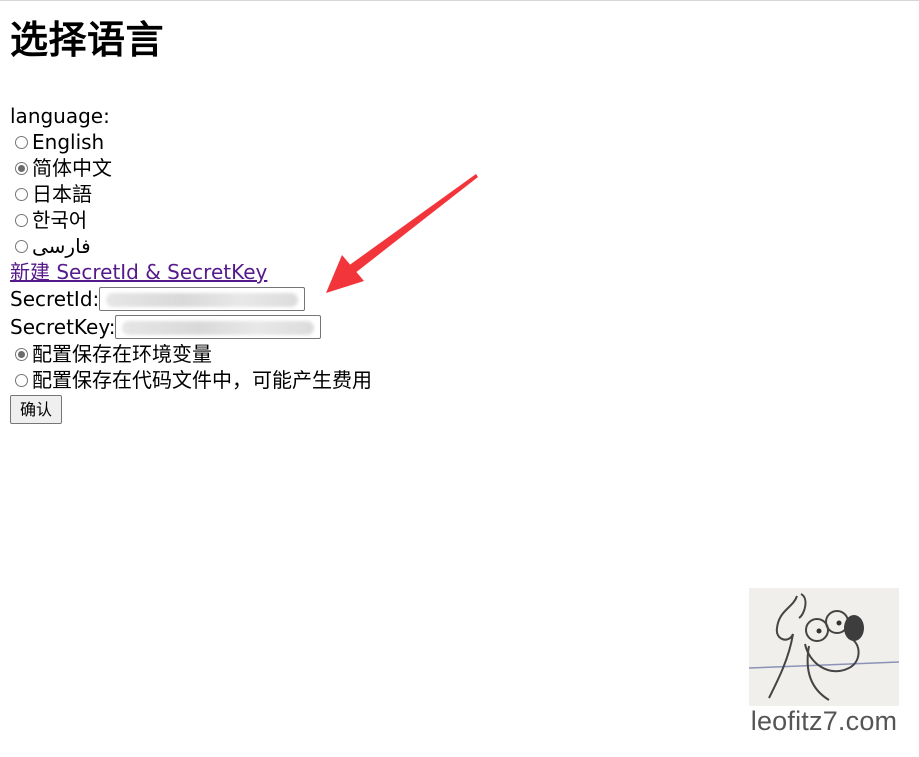  What do you see at coordinates (60, 220) in the screenshot?
I see `language-option-label: 한국어` at bounding box center [60, 220].